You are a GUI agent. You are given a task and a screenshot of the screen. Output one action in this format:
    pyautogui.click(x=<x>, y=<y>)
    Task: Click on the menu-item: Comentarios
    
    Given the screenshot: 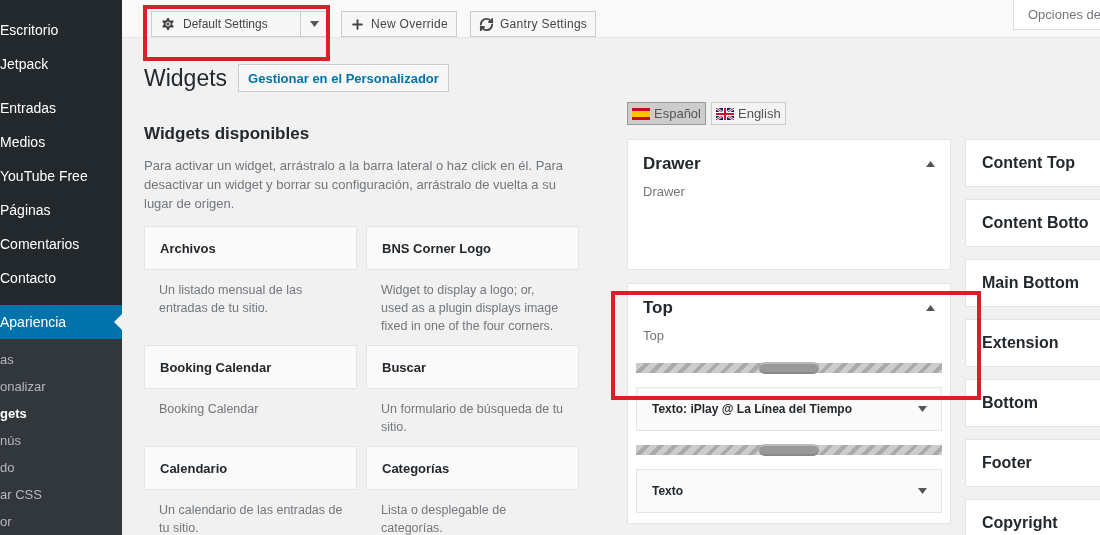 What is the action you would take?
    pyautogui.click(x=61, y=244)
    